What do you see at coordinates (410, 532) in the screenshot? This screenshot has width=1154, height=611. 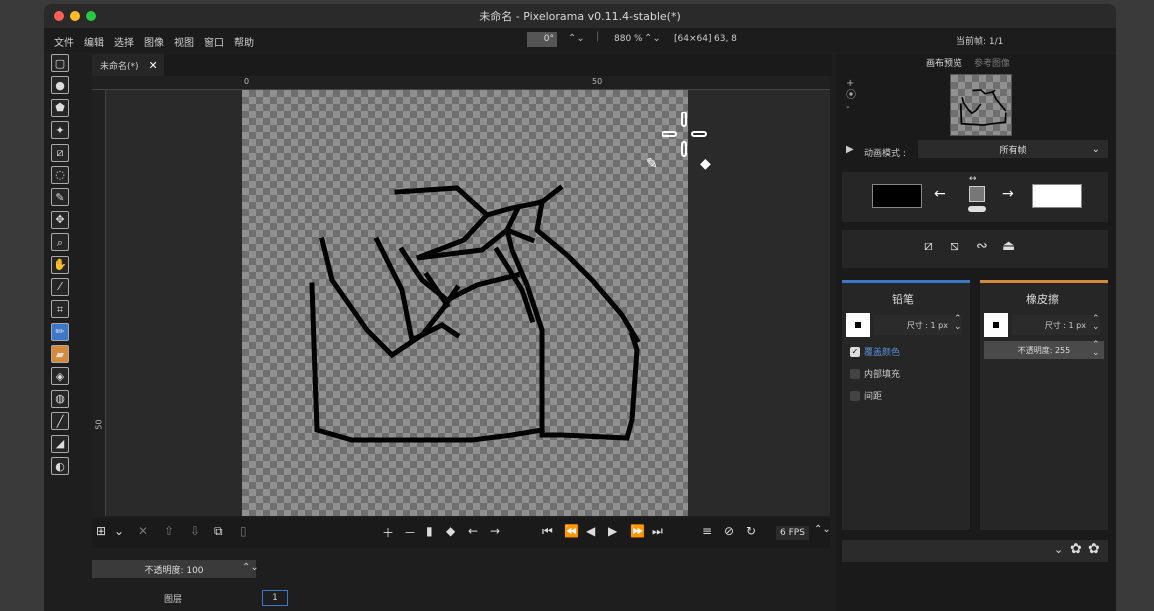 I see `remove-frame-icon: －` at bounding box center [410, 532].